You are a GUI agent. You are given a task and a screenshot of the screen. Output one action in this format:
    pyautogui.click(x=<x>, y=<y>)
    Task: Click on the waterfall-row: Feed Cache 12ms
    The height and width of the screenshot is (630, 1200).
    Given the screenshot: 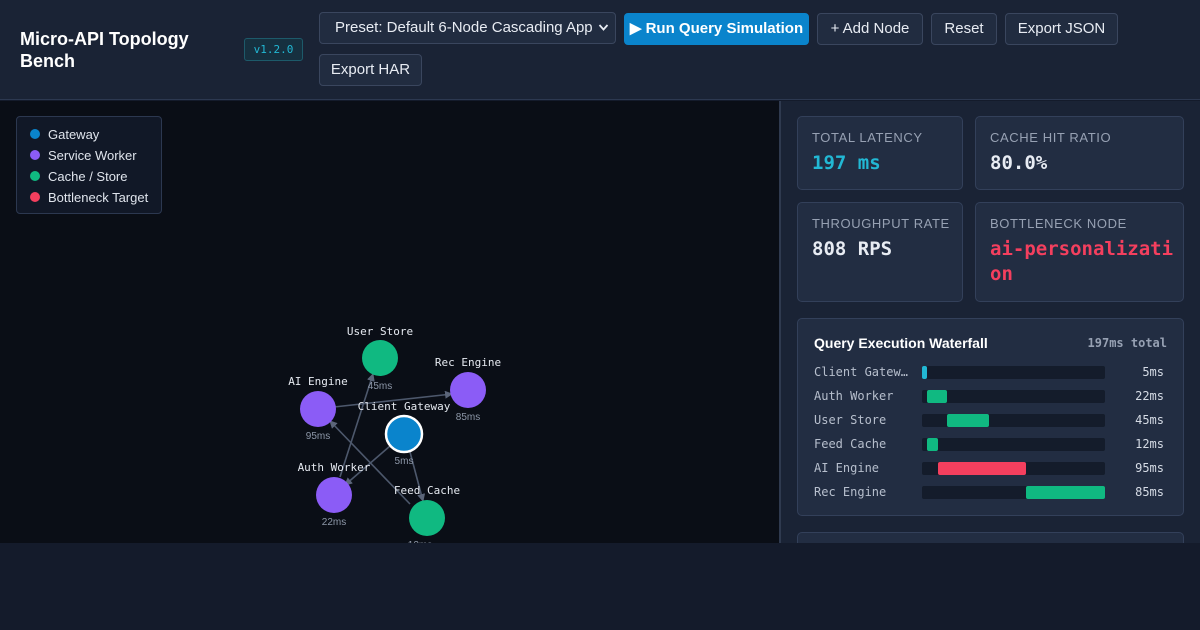 What is the action you would take?
    pyautogui.click(x=991, y=445)
    